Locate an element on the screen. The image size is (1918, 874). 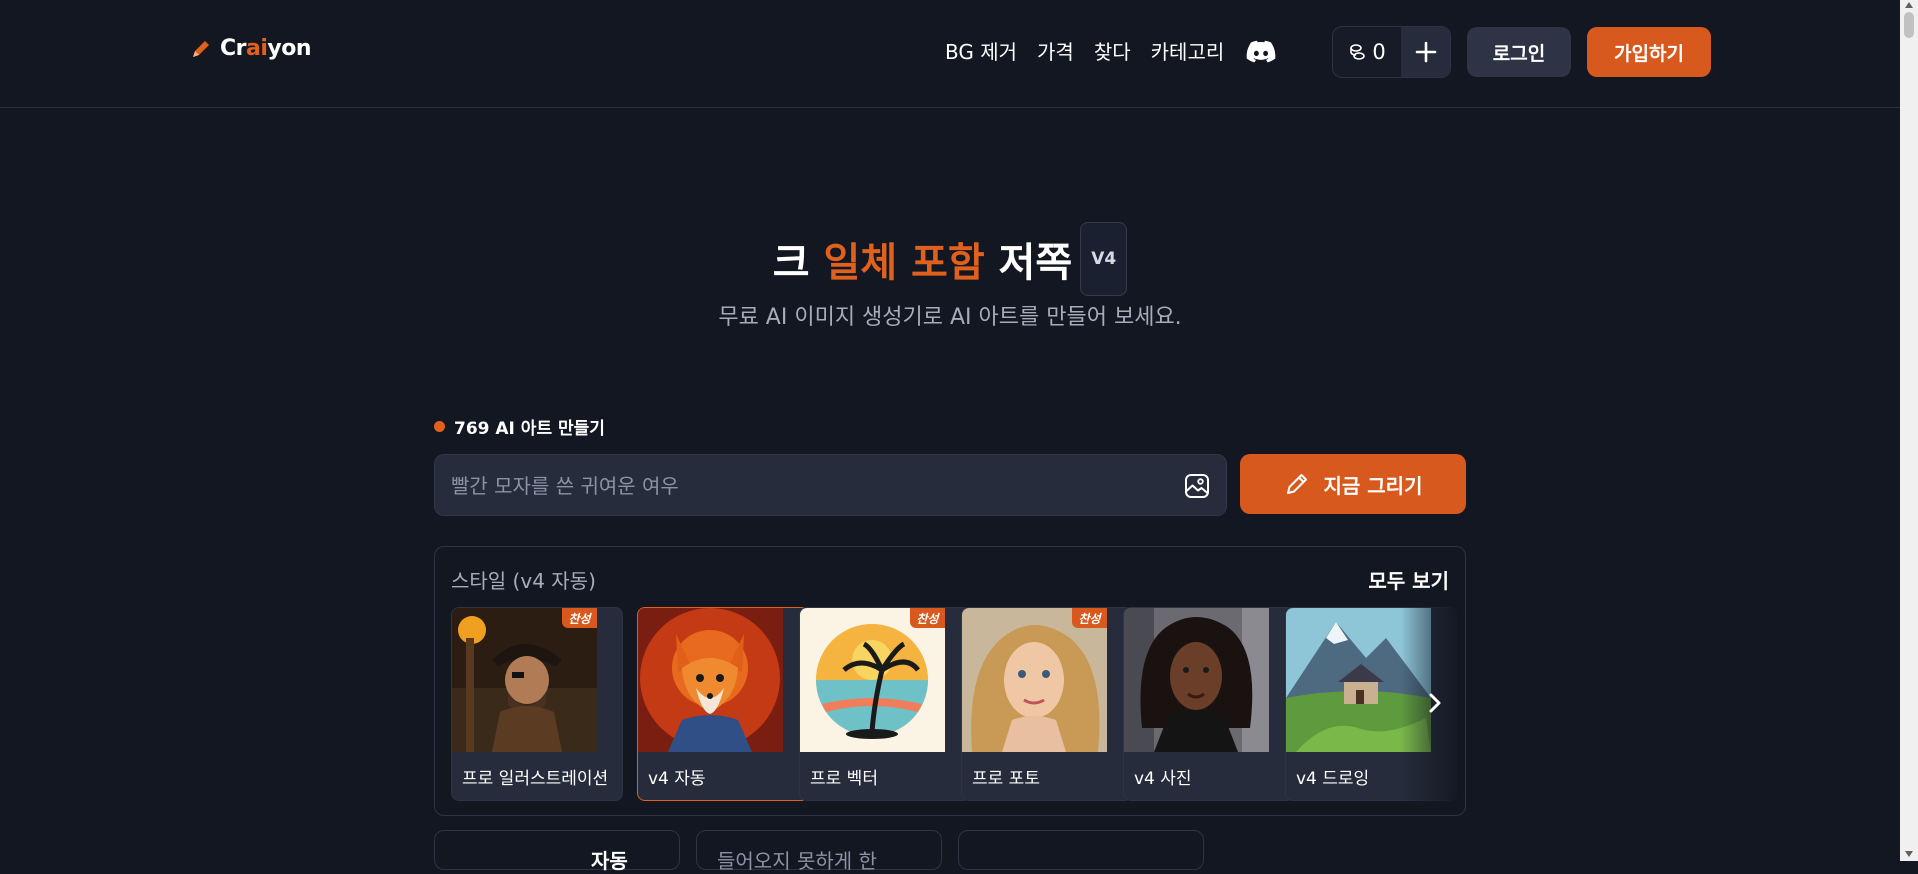
title-part-2: 일체 포함 is located at coordinates (904, 263).